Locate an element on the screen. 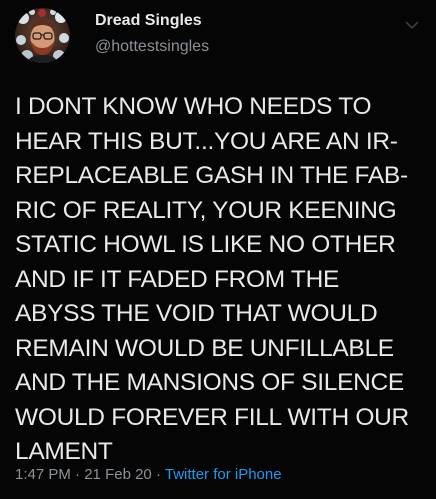 The image size is (436, 499). tweet-time: 1:47 PM is located at coordinates (43, 474).